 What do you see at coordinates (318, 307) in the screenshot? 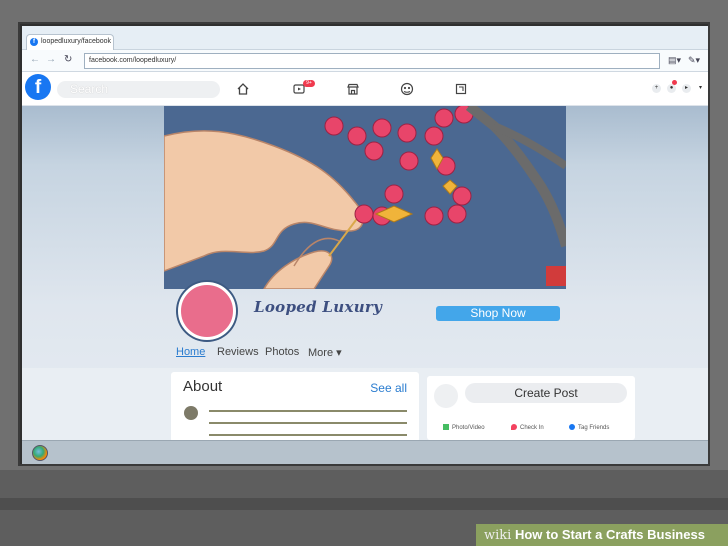
I see `page-name: Looped Luxury` at bounding box center [318, 307].